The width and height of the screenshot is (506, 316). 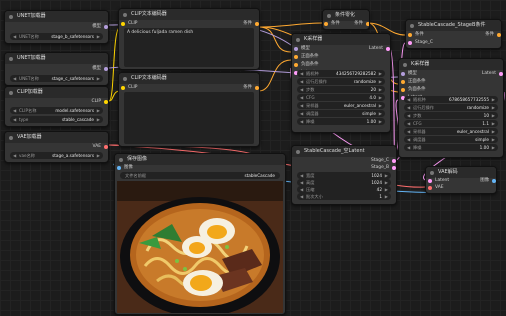 What do you see at coordinates (56, 36) in the screenshot?
I see `unet-name-widget: ◀ UNET名称 stage_b_safetensors ▶` at bounding box center [56, 36].